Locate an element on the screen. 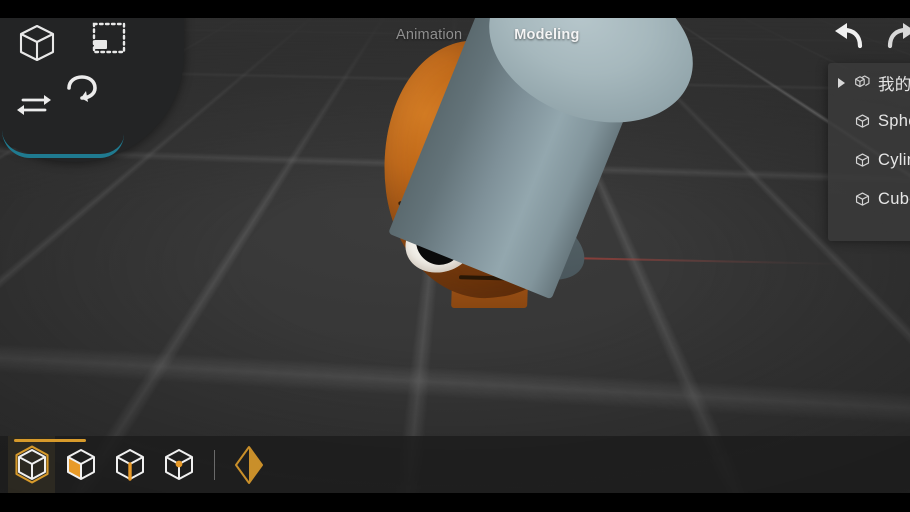 The width and height of the screenshot is (910, 512). move-button is located at coordinates (34, 105).